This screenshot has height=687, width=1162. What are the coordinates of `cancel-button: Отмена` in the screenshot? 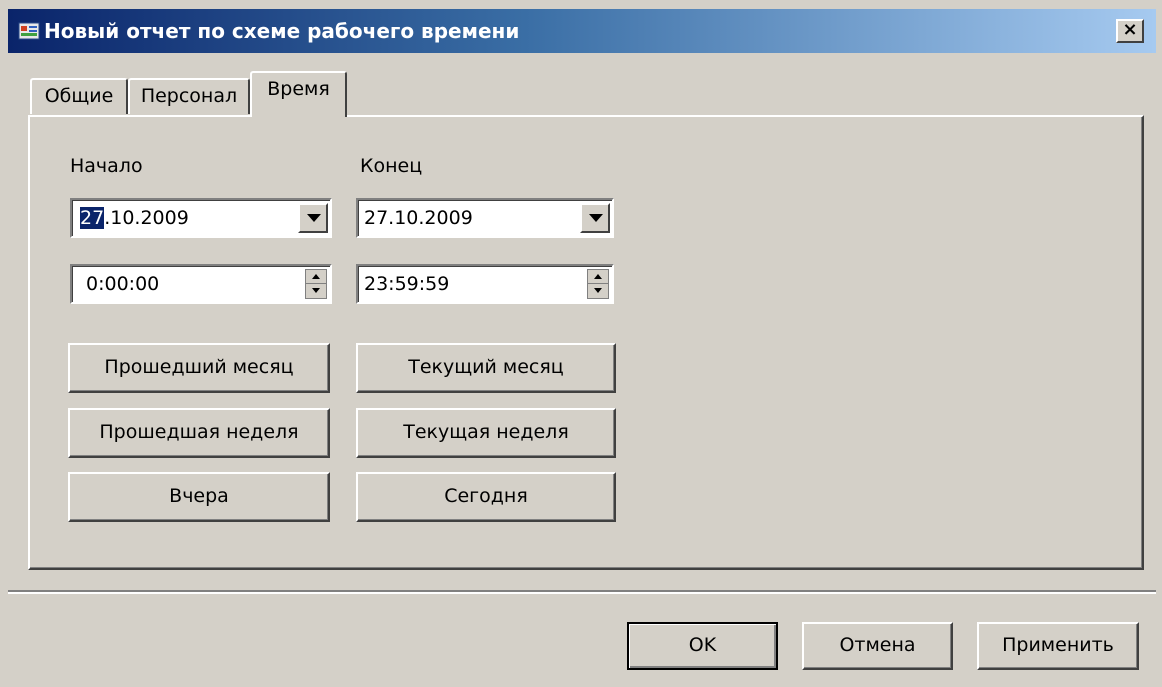 It's located at (877, 646).